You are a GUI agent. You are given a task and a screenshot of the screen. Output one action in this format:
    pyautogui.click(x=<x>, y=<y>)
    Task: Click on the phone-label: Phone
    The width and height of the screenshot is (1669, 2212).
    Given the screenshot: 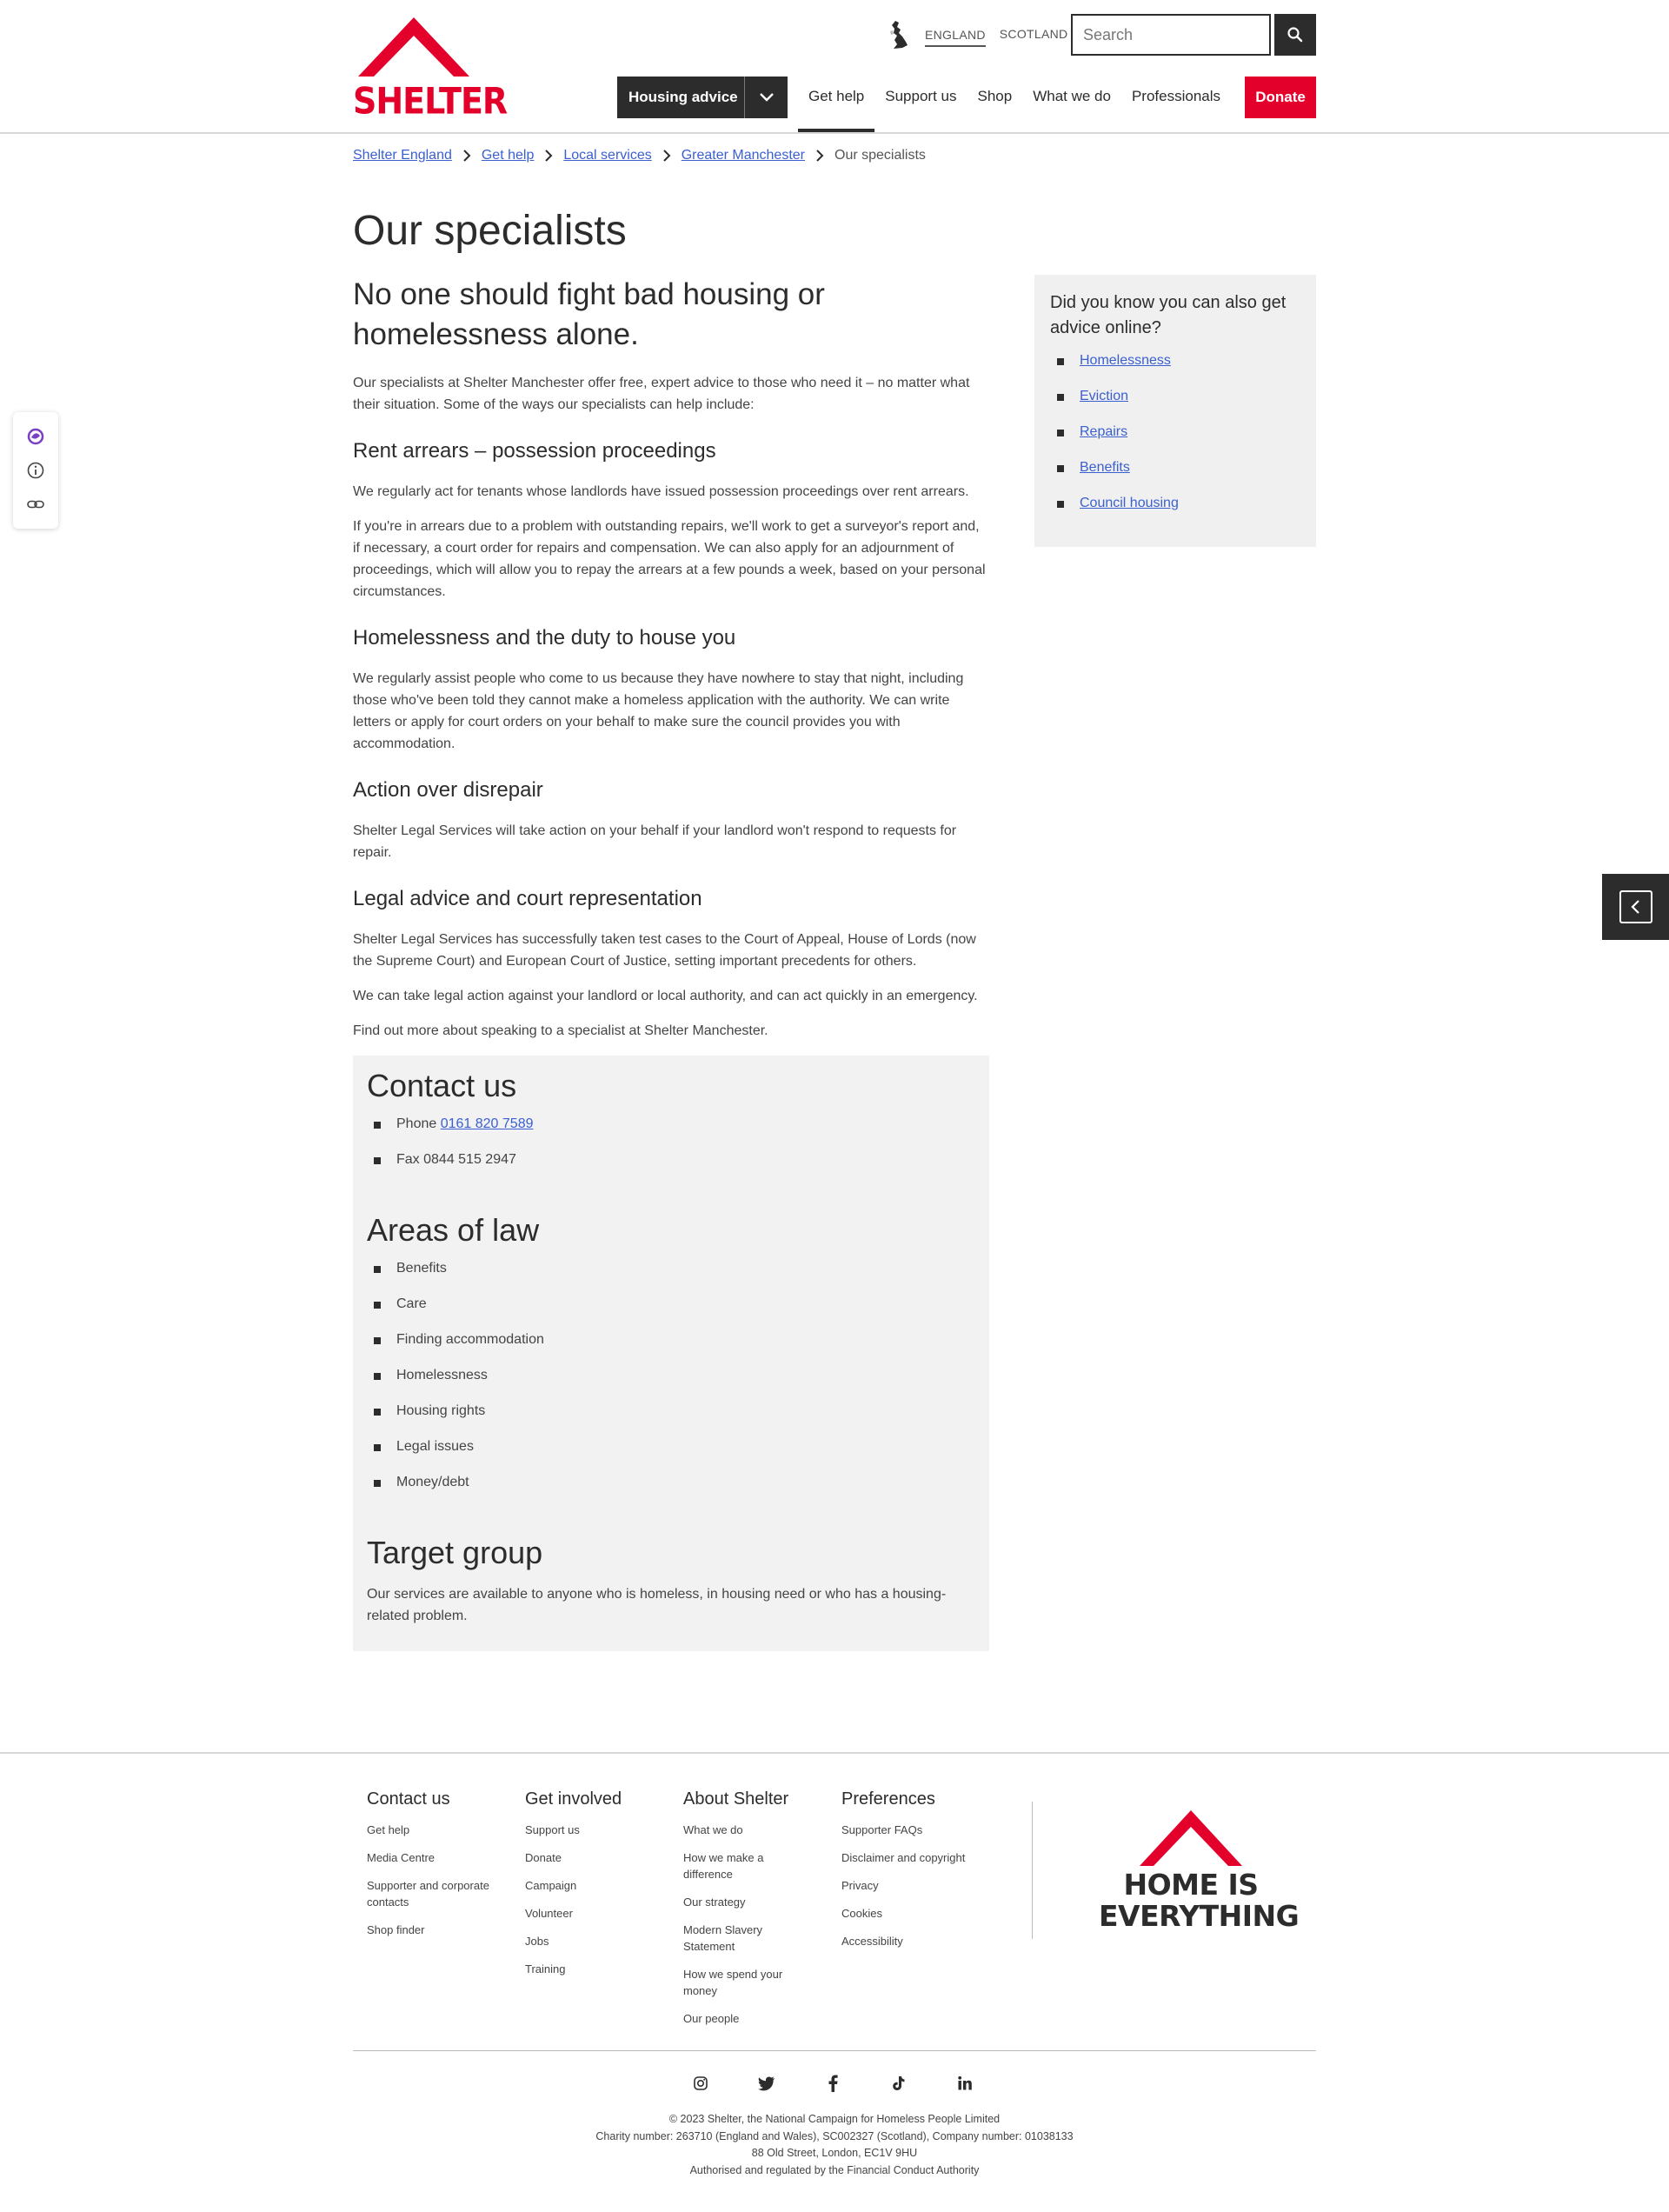 What is the action you would take?
    pyautogui.click(x=416, y=1124)
    